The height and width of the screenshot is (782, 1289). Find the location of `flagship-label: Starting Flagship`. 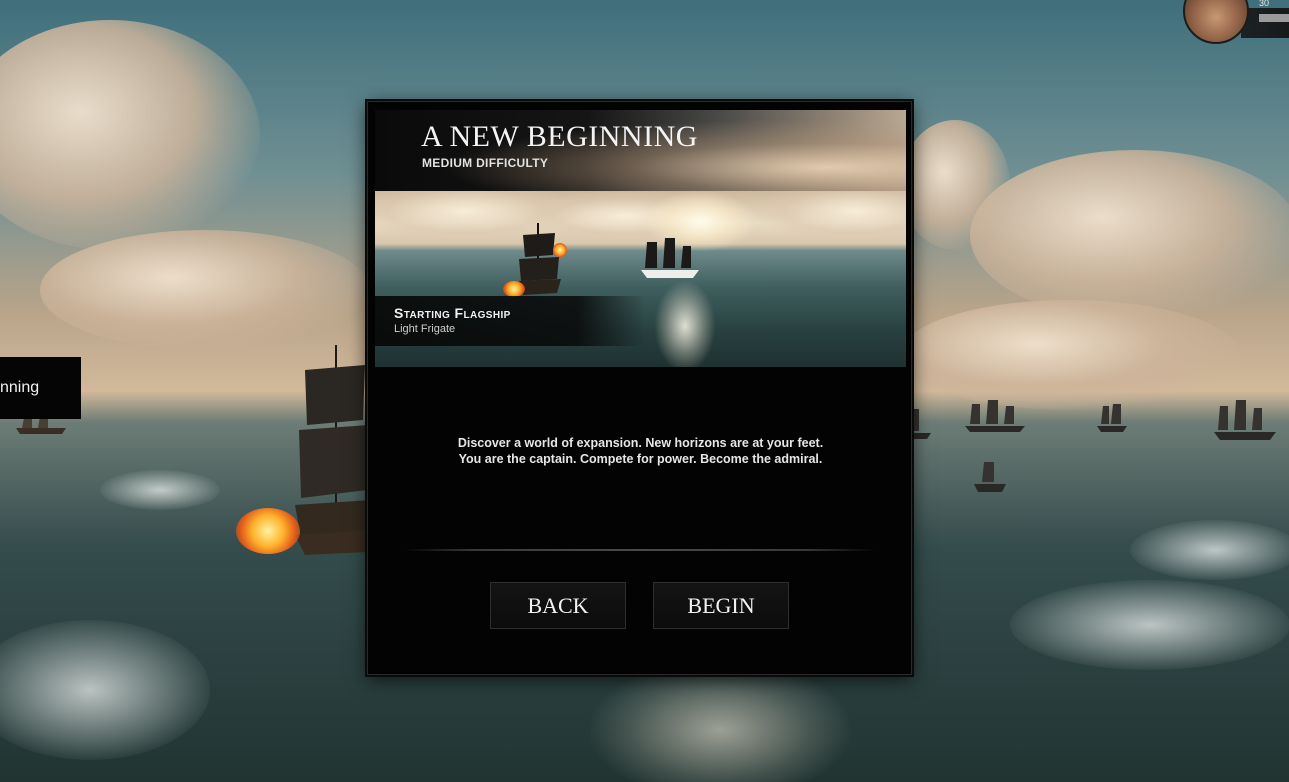

flagship-label: Starting Flagship is located at coordinates (452, 313).